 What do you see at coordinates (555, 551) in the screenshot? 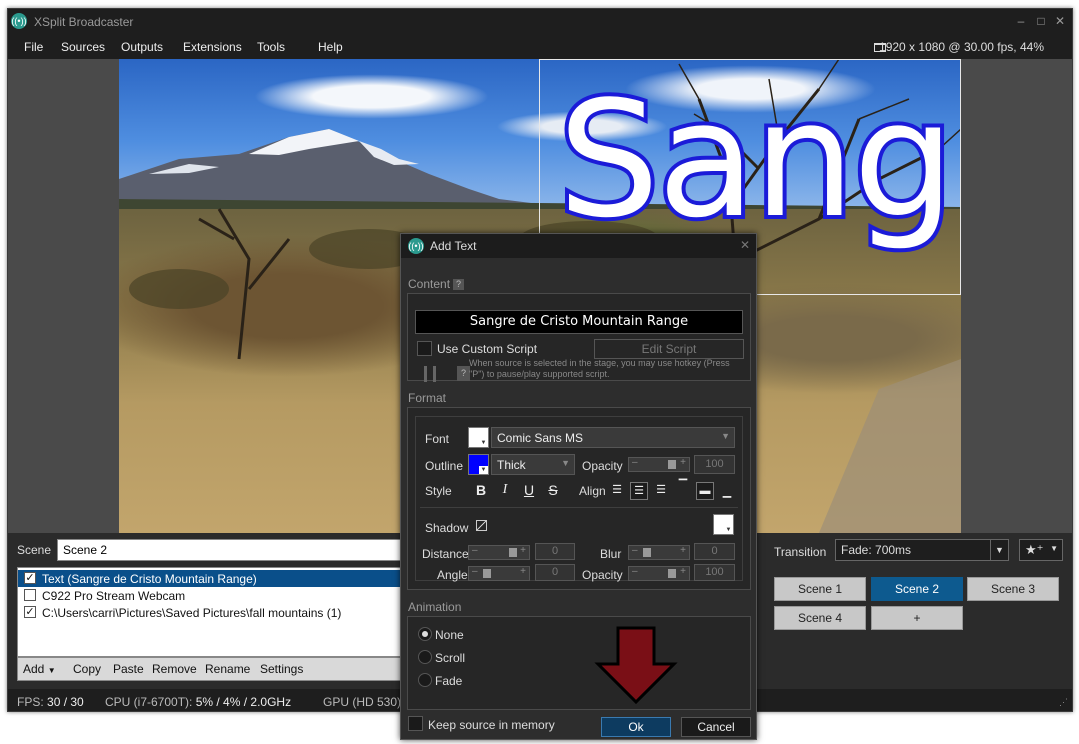
I see `distance-value: 0` at bounding box center [555, 551].